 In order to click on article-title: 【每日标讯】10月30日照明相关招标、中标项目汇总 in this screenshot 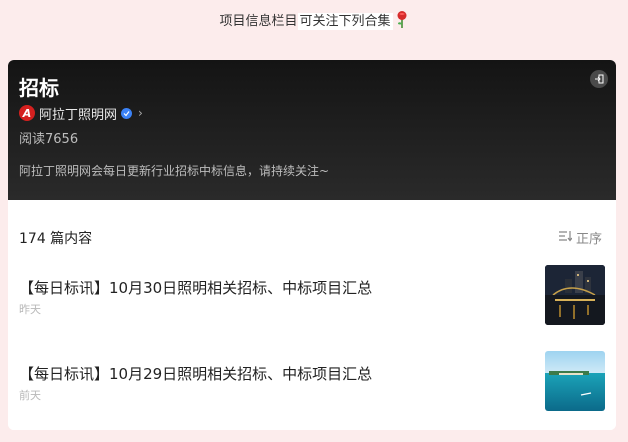, I will do `click(196, 288)`.